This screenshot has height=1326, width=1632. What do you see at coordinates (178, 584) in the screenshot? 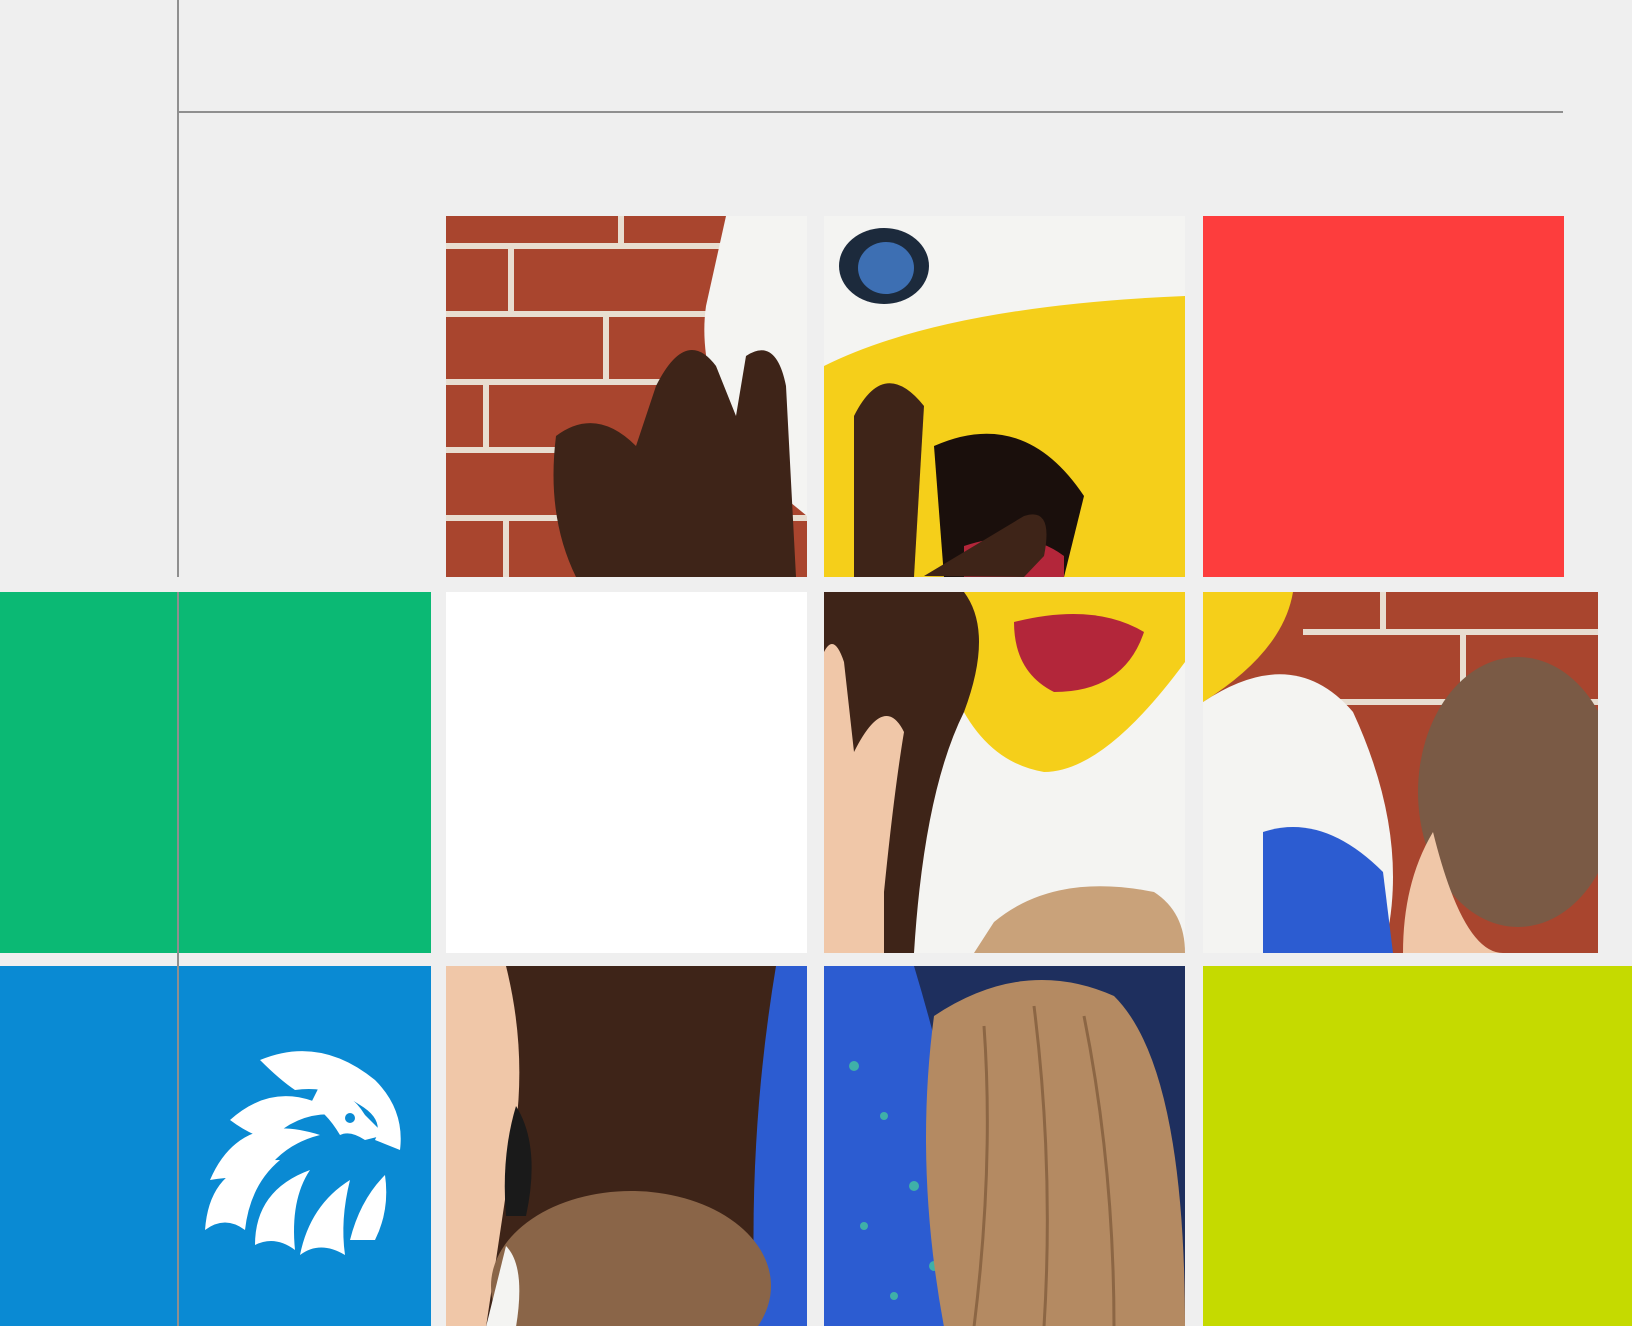
I see `guide-gap` at bounding box center [178, 584].